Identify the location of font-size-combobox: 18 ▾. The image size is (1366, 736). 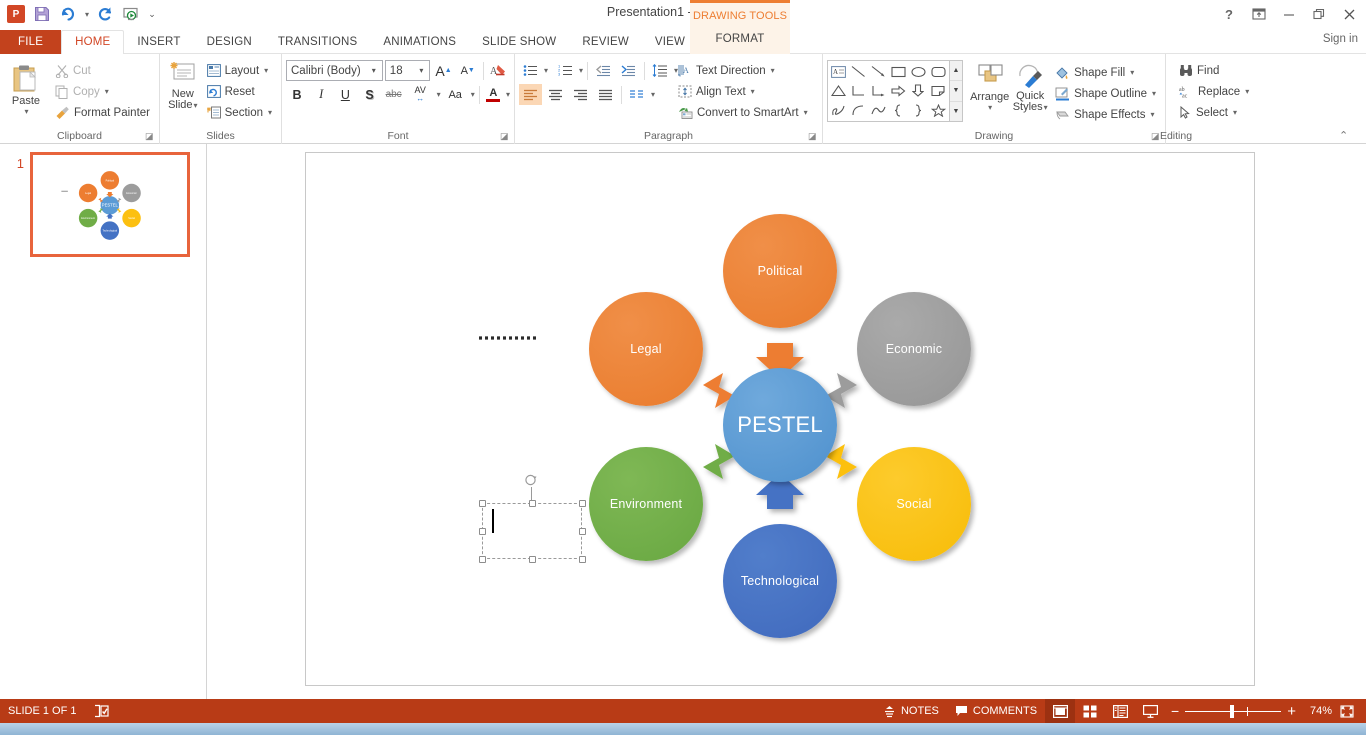
(407, 70).